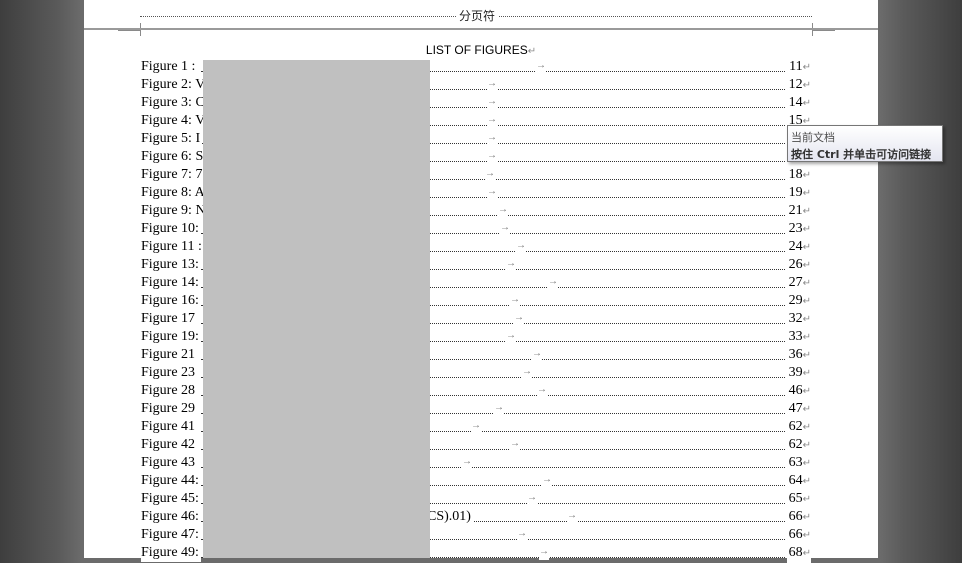 Image resolution: width=962 pixels, height=563 pixels. Describe the element at coordinates (171, 499) in the screenshot. I see `toc-entry-label: Figure 45:` at that location.